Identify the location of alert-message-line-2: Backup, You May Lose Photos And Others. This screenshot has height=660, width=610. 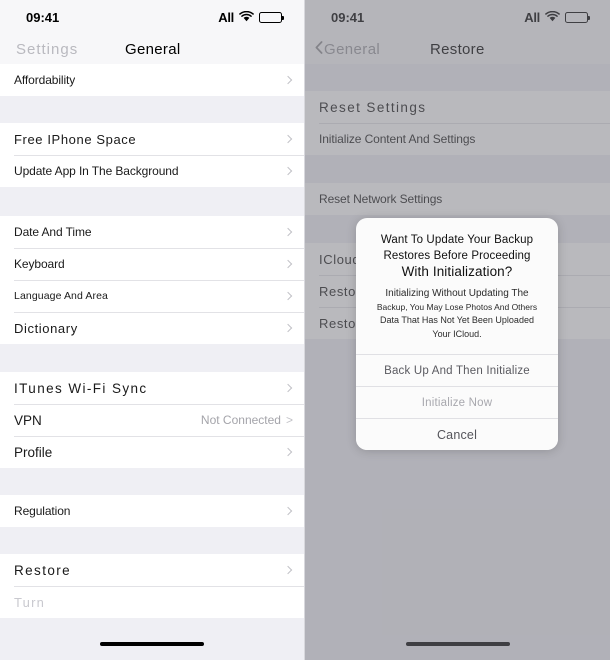
(457, 306).